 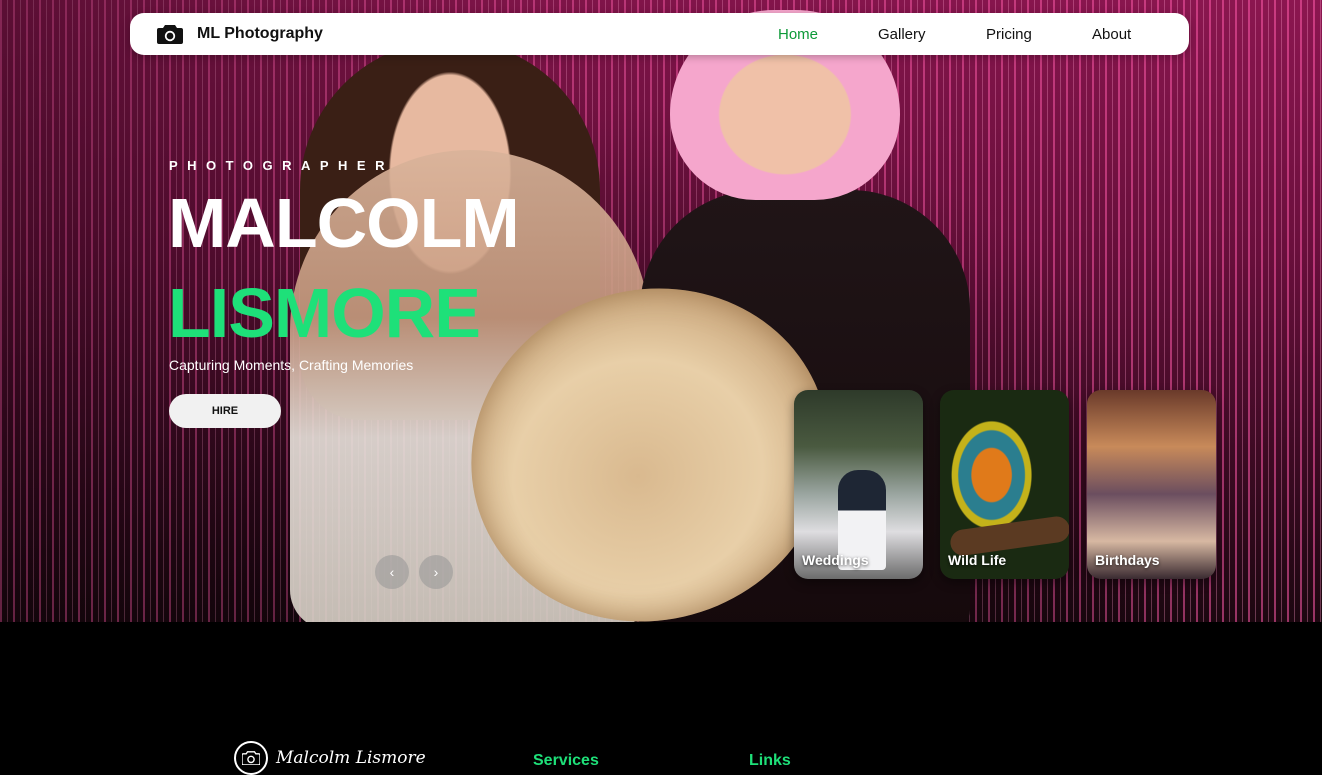 What do you see at coordinates (291, 365) in the screenshot?
I see `hero-tagline: Capturing Moments, Crafting Memories` at bounding box center [291, 365].